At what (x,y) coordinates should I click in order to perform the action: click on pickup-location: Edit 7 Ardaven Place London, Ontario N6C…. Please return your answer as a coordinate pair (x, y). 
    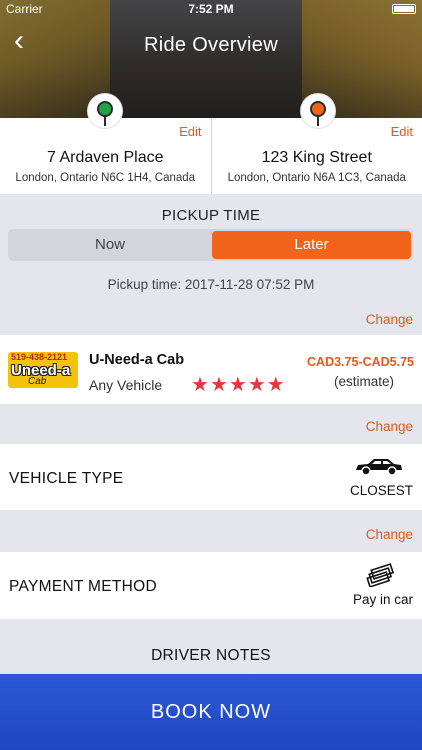
    Looking at the image, I should click on (105, 144).